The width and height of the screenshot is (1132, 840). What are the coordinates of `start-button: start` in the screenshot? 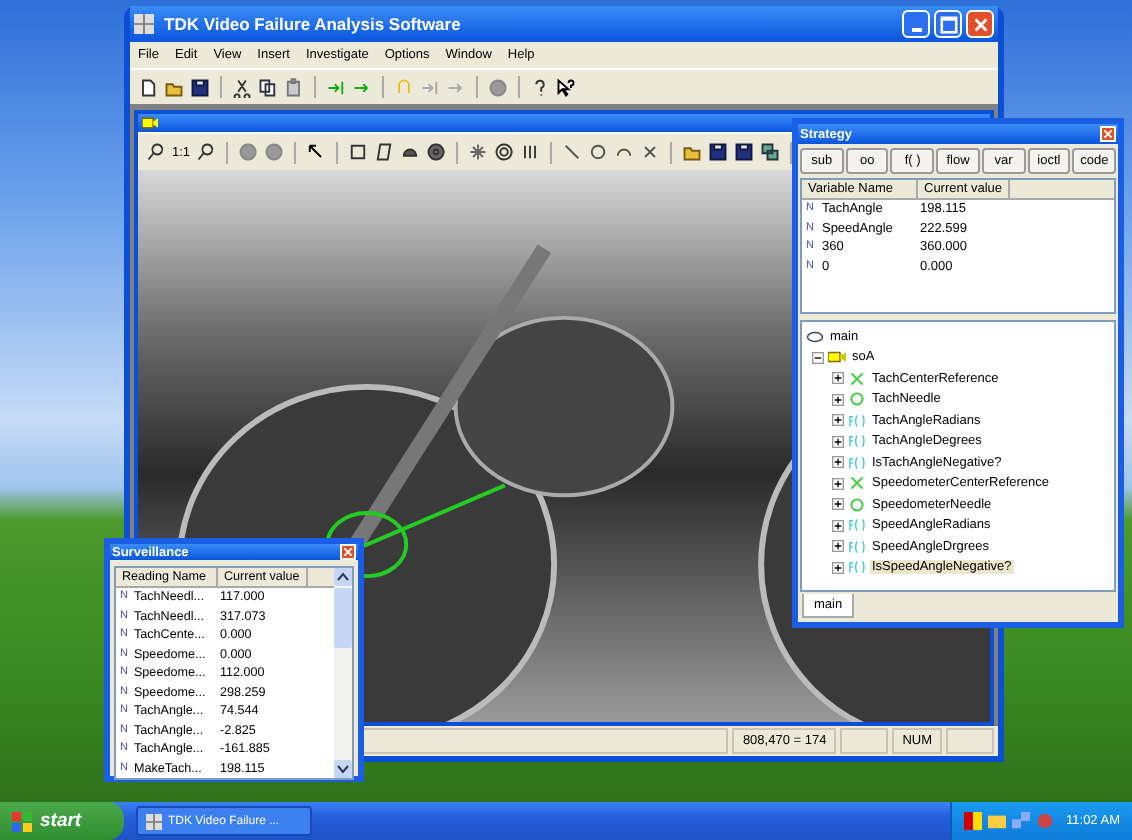 It's located at (62, 821).